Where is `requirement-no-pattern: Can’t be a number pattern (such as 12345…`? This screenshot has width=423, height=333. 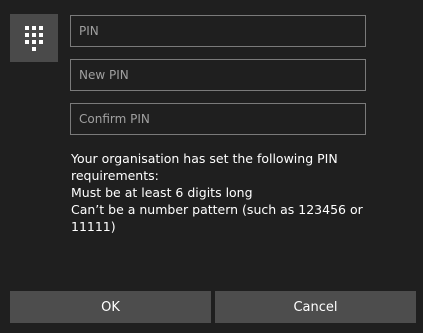 requirement-no-pattern: Can’t be a number pattern (such as 12345… is located at coordinates (217, 218).